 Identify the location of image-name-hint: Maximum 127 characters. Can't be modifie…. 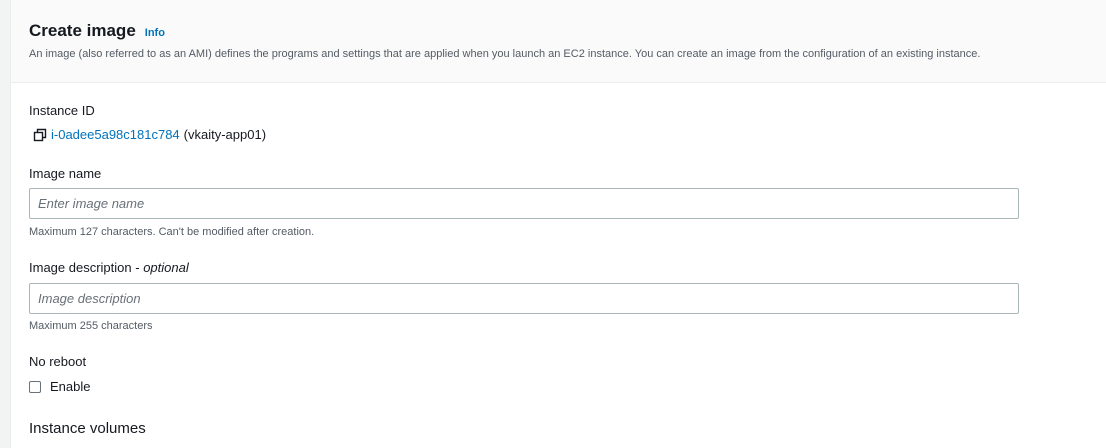
(172, 232).